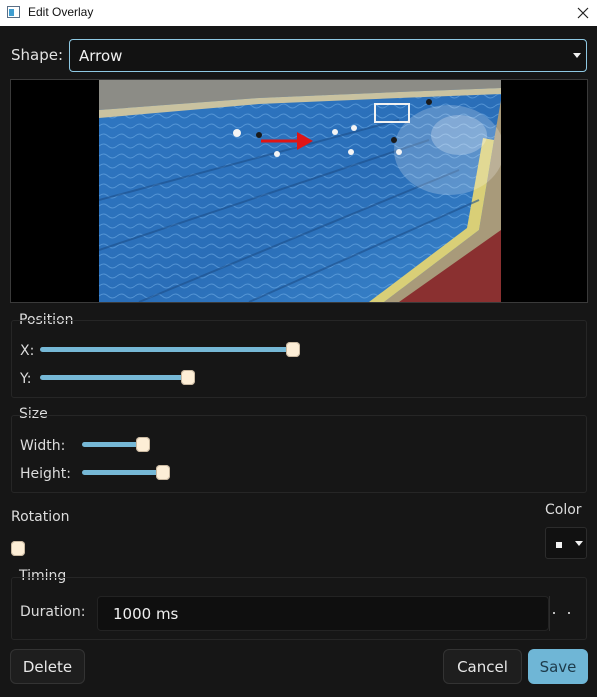  What do you see at coordinates (146, 614) in the screenshot?
I see `duration-value: 1000 ms` at bounding box center [146, 614].